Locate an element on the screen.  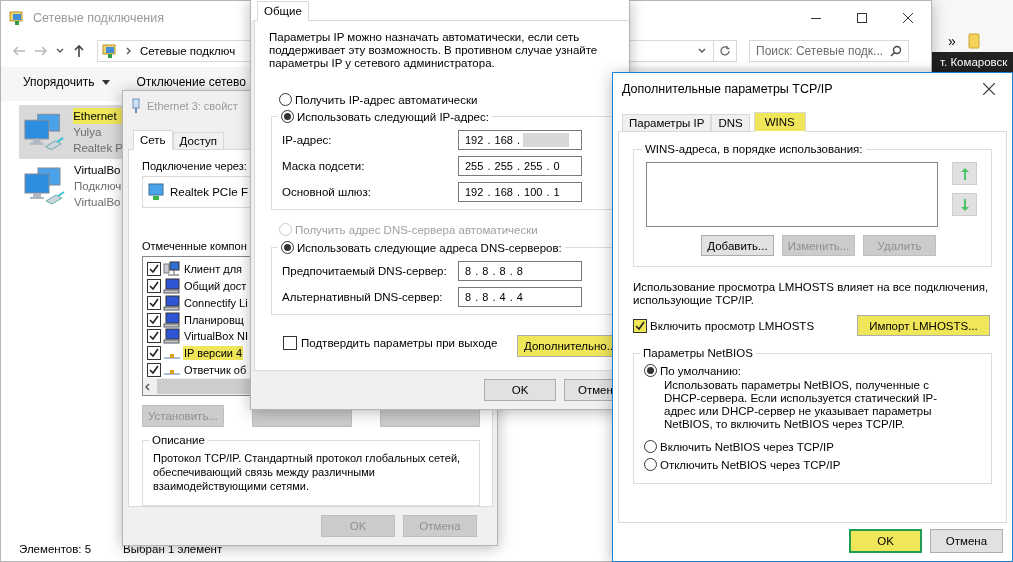
window-title: Сетевые подключения is located at coordinates (98, 18).